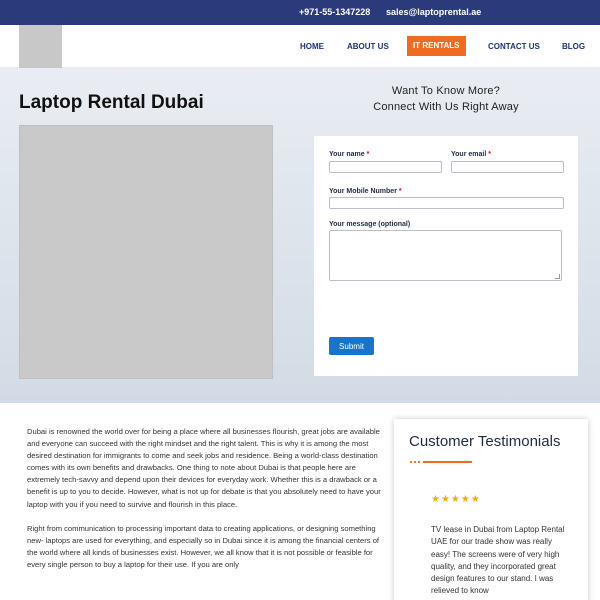  I want to click on message-field, so click(445, 255).